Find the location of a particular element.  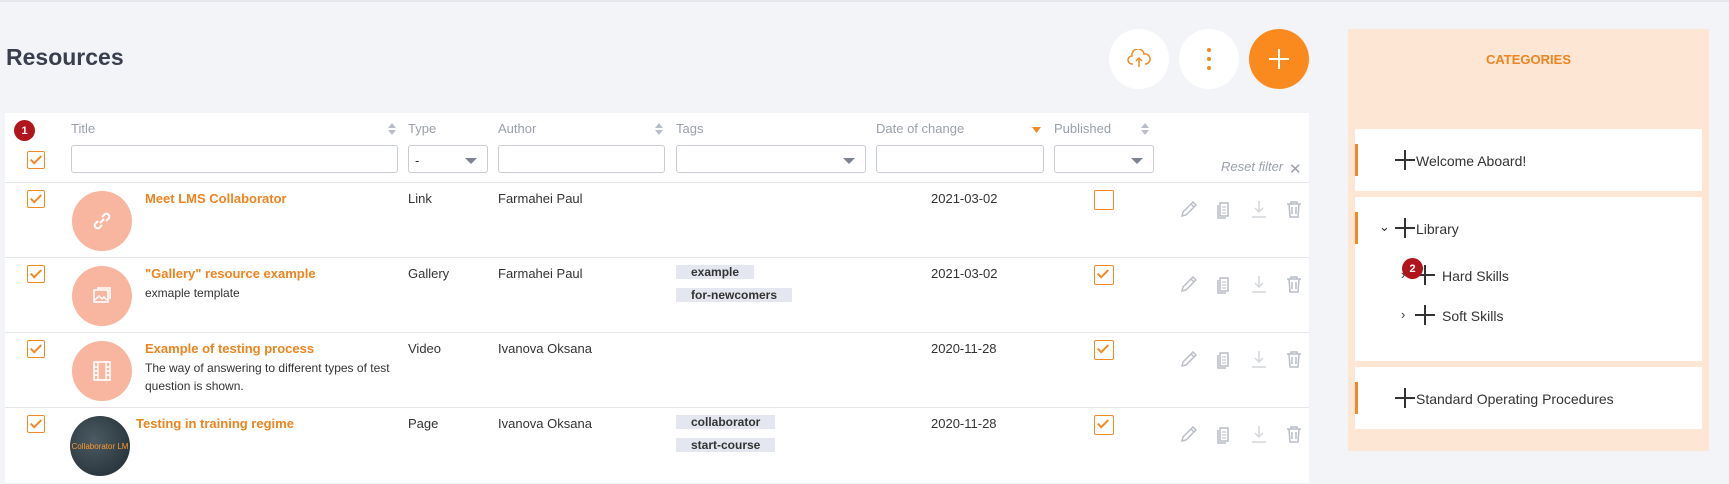

column-header-type: Type is located at coordinates (422, 128).